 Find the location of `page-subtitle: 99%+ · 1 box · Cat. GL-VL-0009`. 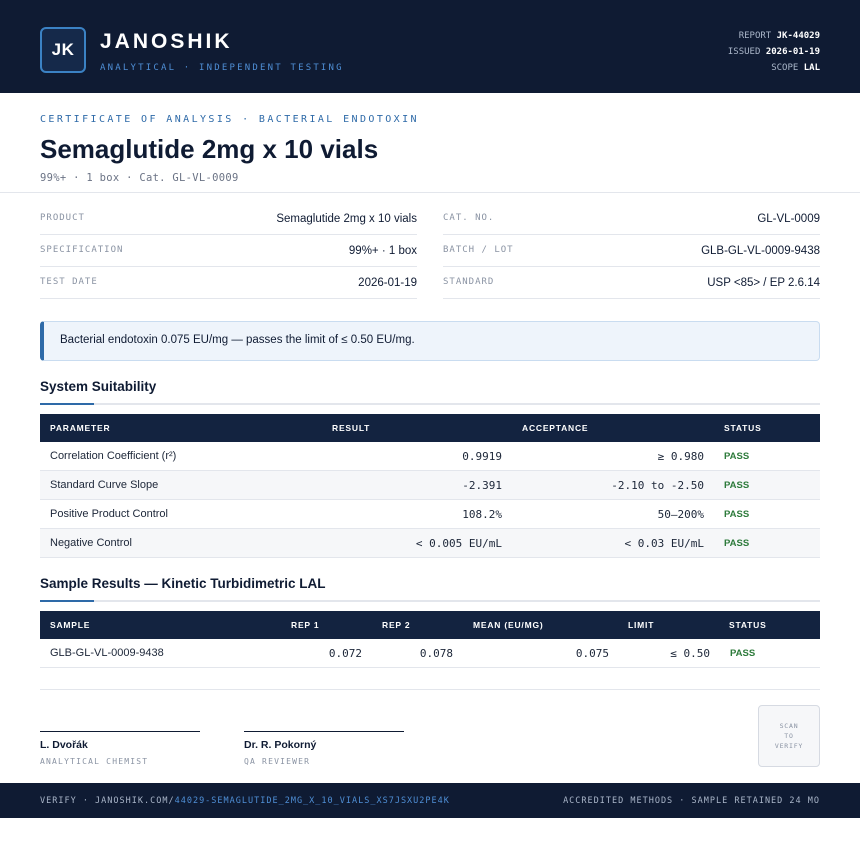

page-subtitle: 99%+ · 1 box · Cat. GL-VL-0009 is located at coordinates (139, 178).